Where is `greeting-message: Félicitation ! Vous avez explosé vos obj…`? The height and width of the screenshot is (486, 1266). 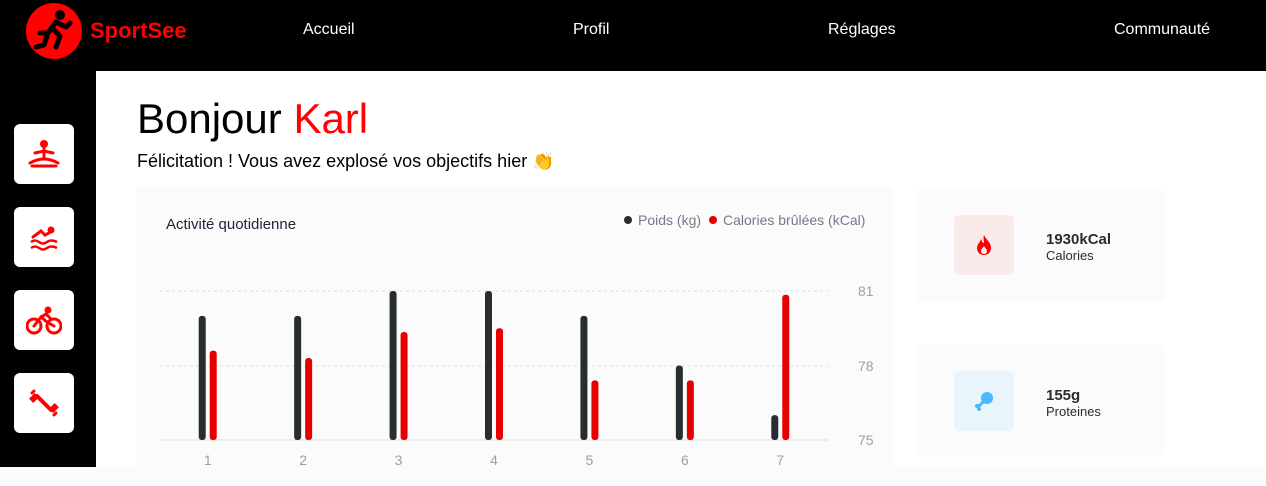
greeting-message: Félicitation ! Vous avez explosé vos obj… is located at coordinates (346, 161).